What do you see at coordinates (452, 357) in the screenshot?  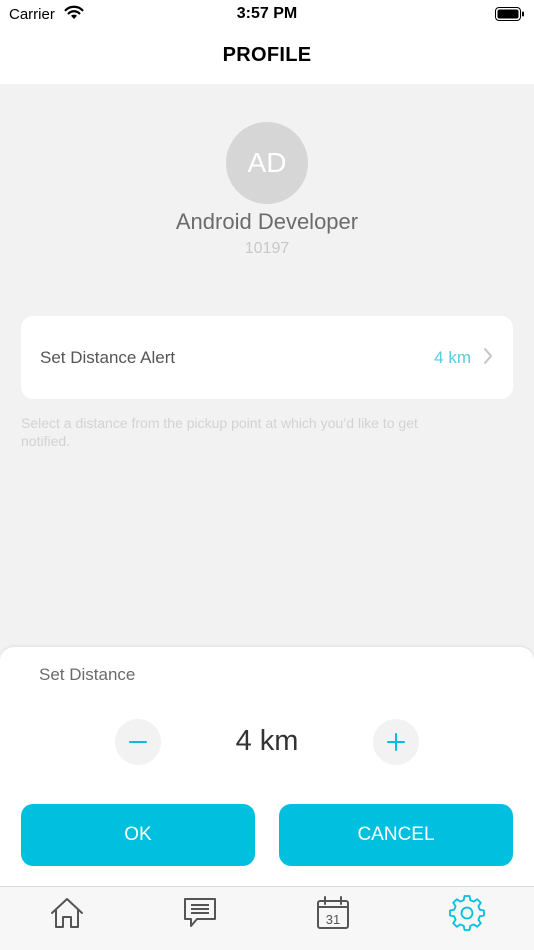 I see `distance-alert-value: 4 km` at bounding box center [452, 357].